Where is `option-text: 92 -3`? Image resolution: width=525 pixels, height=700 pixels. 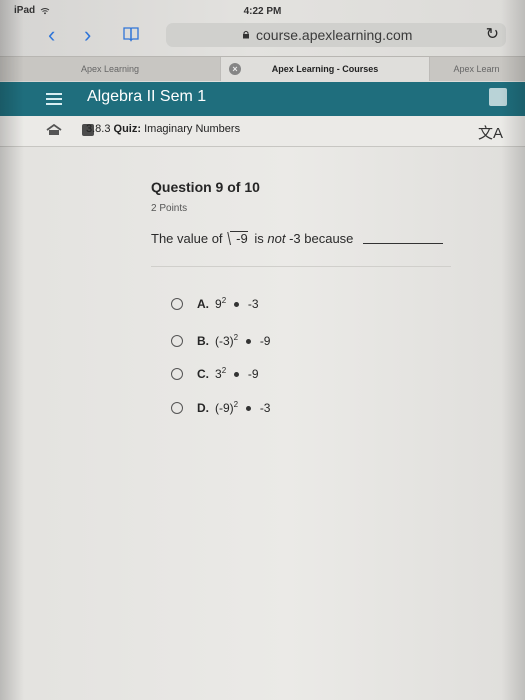
option-text: 92 -3 is located at coordinates (237, 303).